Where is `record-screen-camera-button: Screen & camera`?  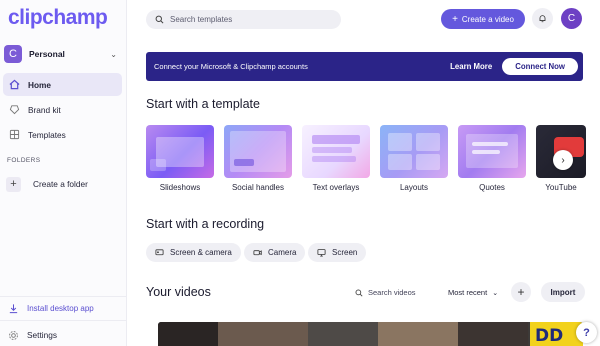 record-screen-camera-button: Screen & camera is located at coordinates (193, 252).